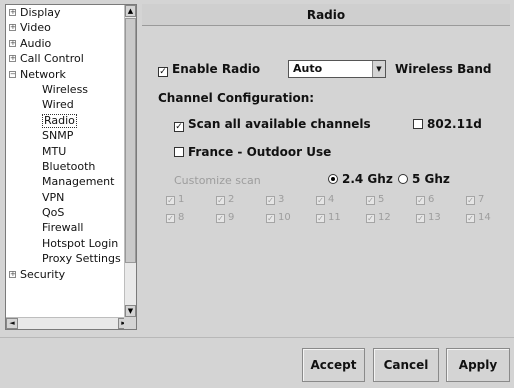 Image resolution: width=514 pixels, height=388 pixels. I want to click on france-outdoor-label: France - Outdoor Use, so click(260, 152).